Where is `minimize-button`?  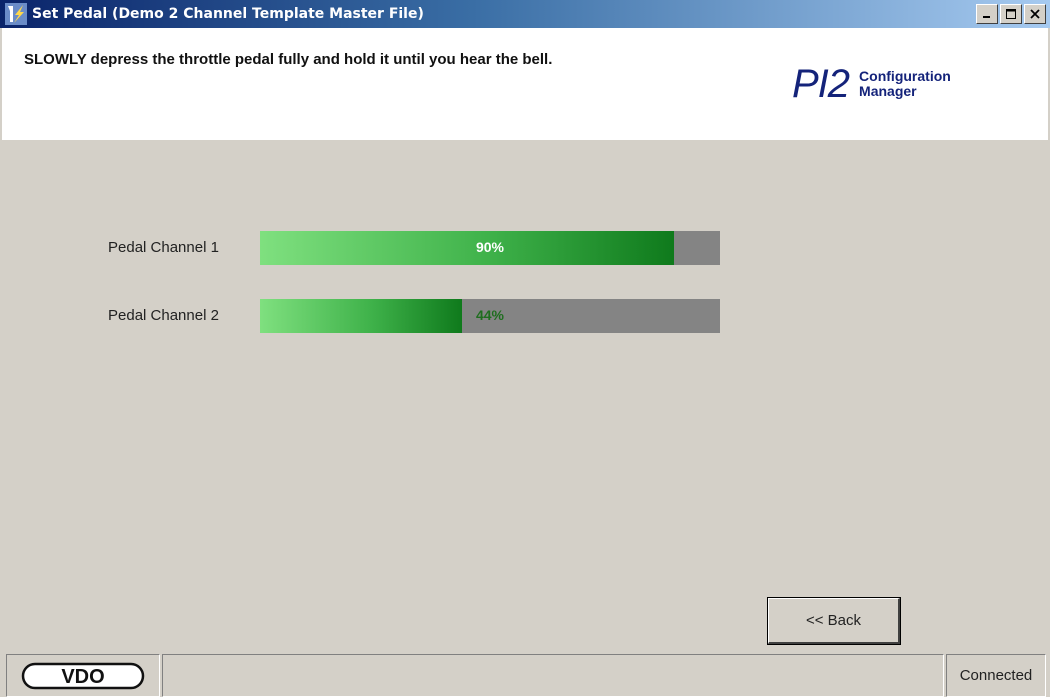 minimize-button is located at coordinates (987, 14).